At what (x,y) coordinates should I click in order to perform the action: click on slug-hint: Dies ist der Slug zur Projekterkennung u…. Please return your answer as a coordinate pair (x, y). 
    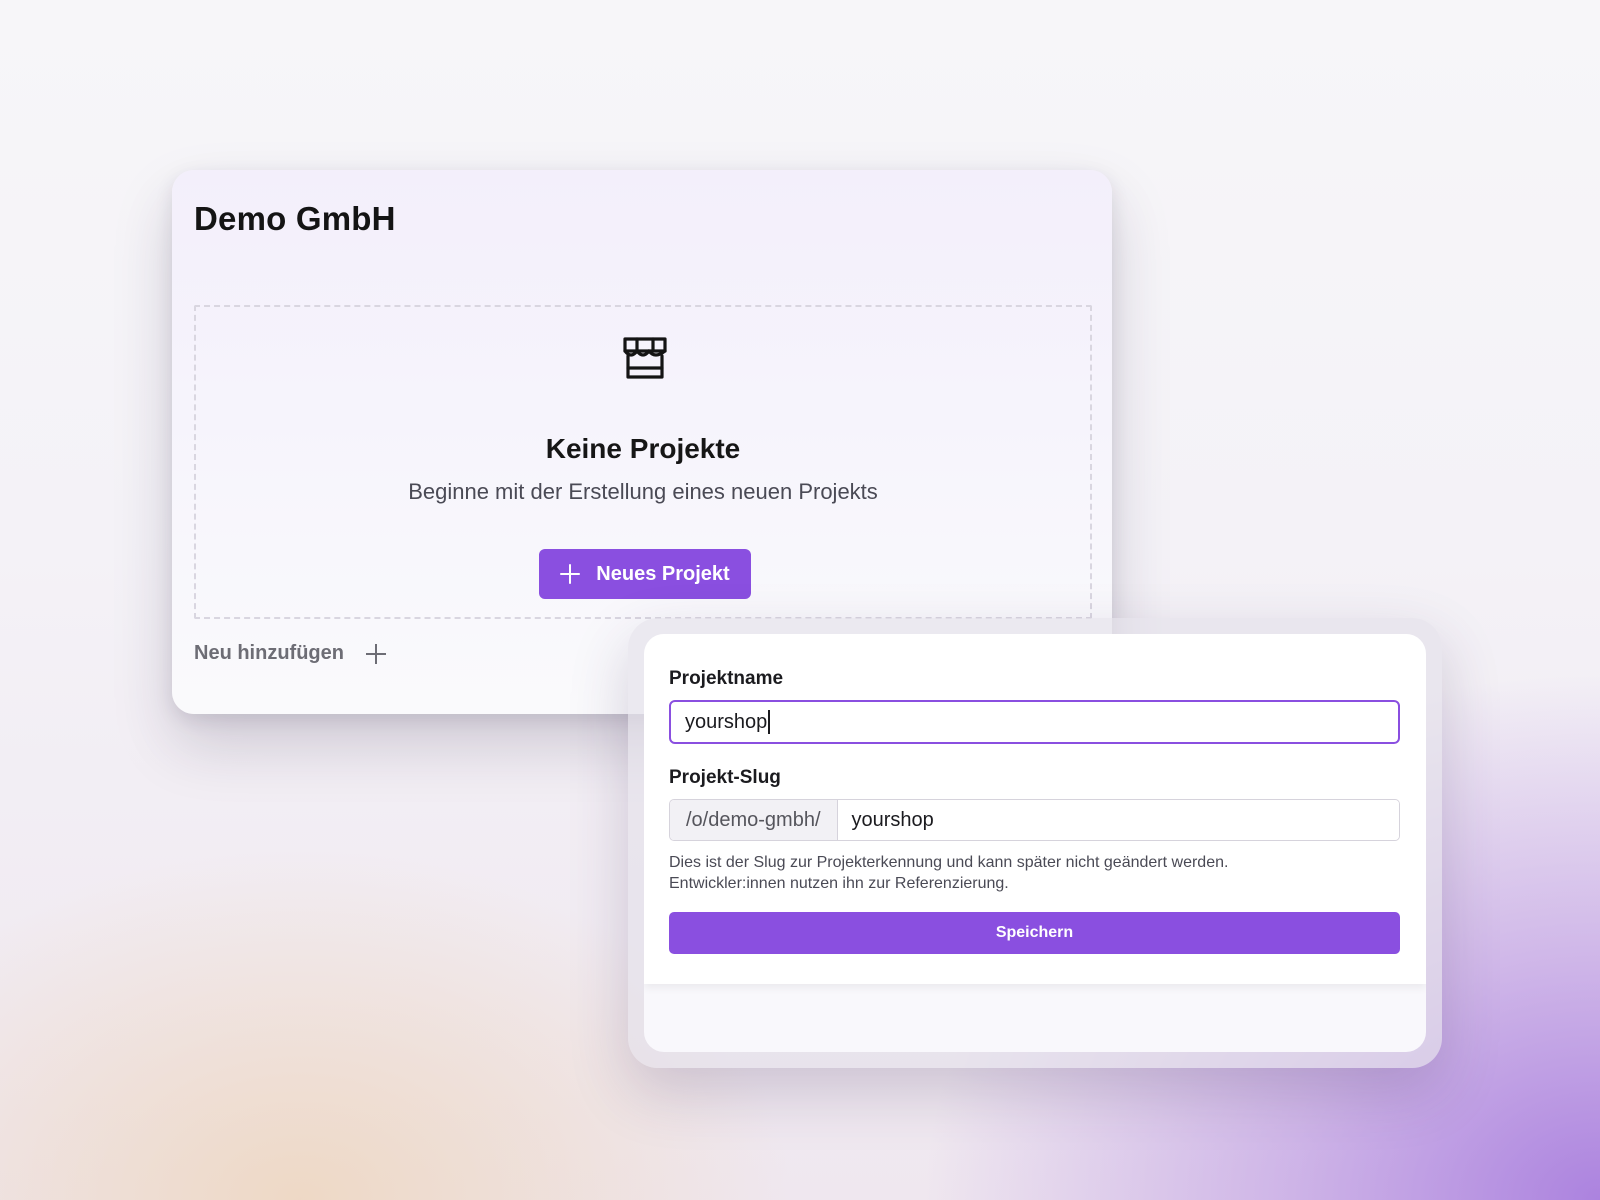
    Looking at the image, I should click on (1019, 873).